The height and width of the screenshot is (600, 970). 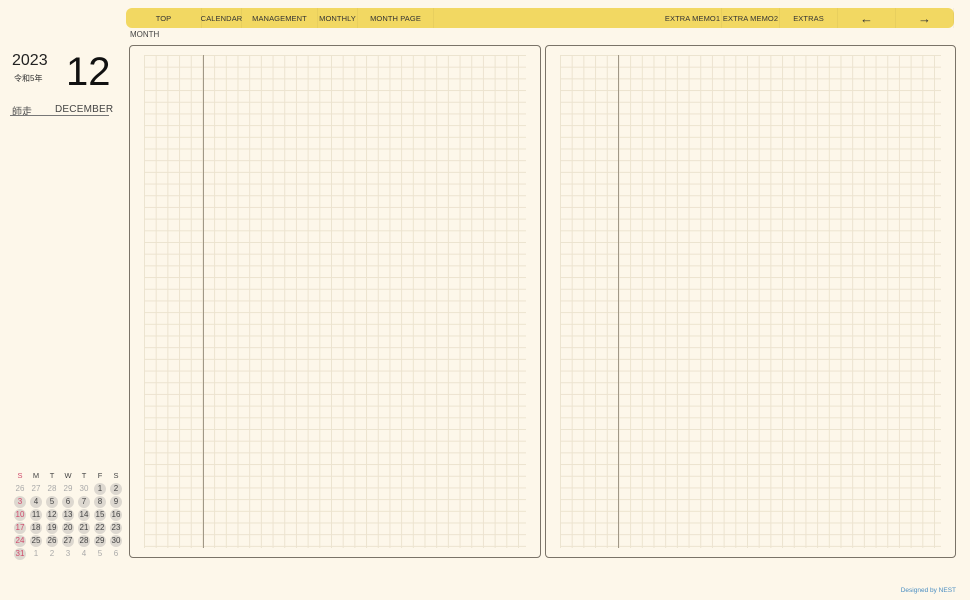 I want to click on calendar-day-number: 30, so click(x=116, y=540).